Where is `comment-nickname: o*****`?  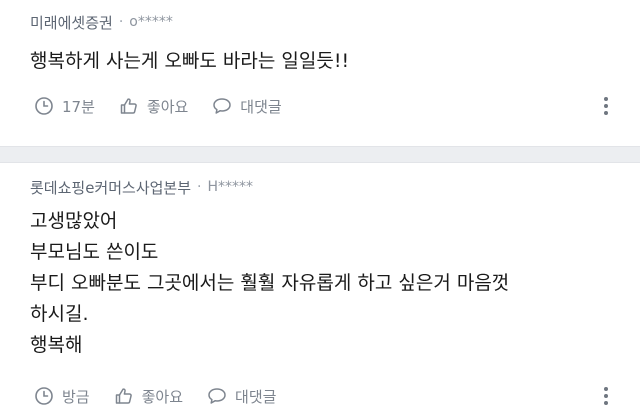
comment-nickname: o***** is located at coordinates (151, 22).